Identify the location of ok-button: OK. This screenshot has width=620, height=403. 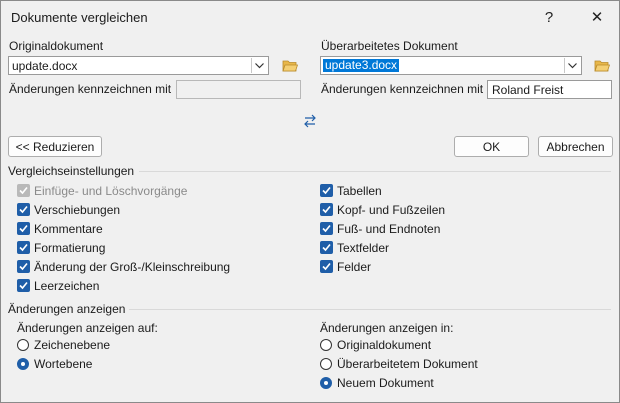
(491, 146).